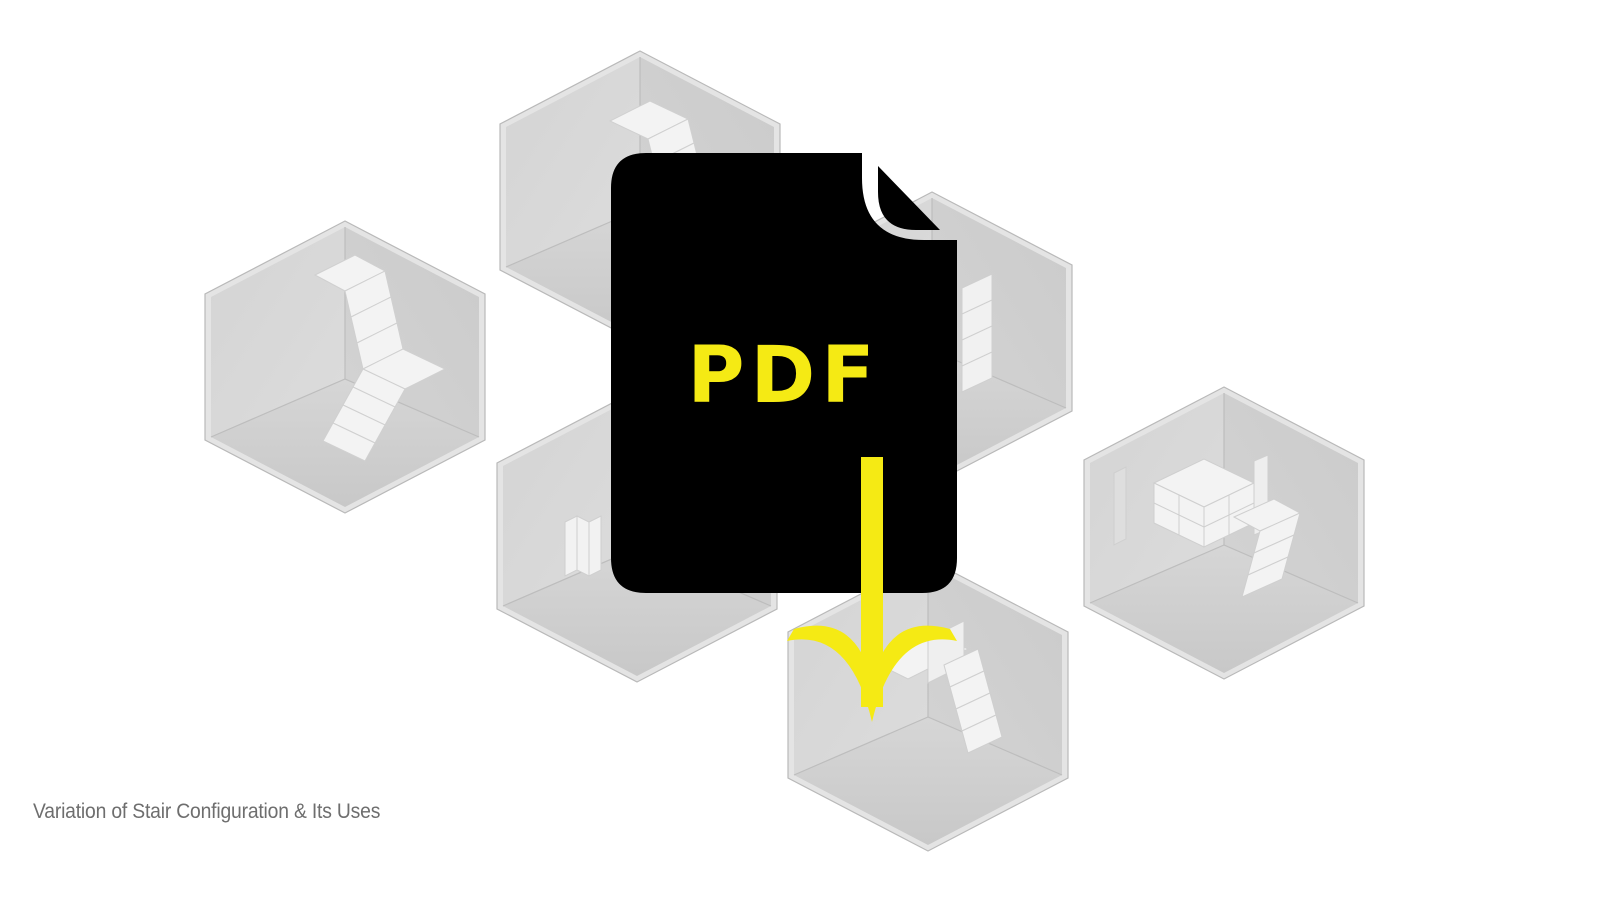  Describe the element at coordinates (928, 705) in the screenshot. I see `room-corner-stair` at that location.